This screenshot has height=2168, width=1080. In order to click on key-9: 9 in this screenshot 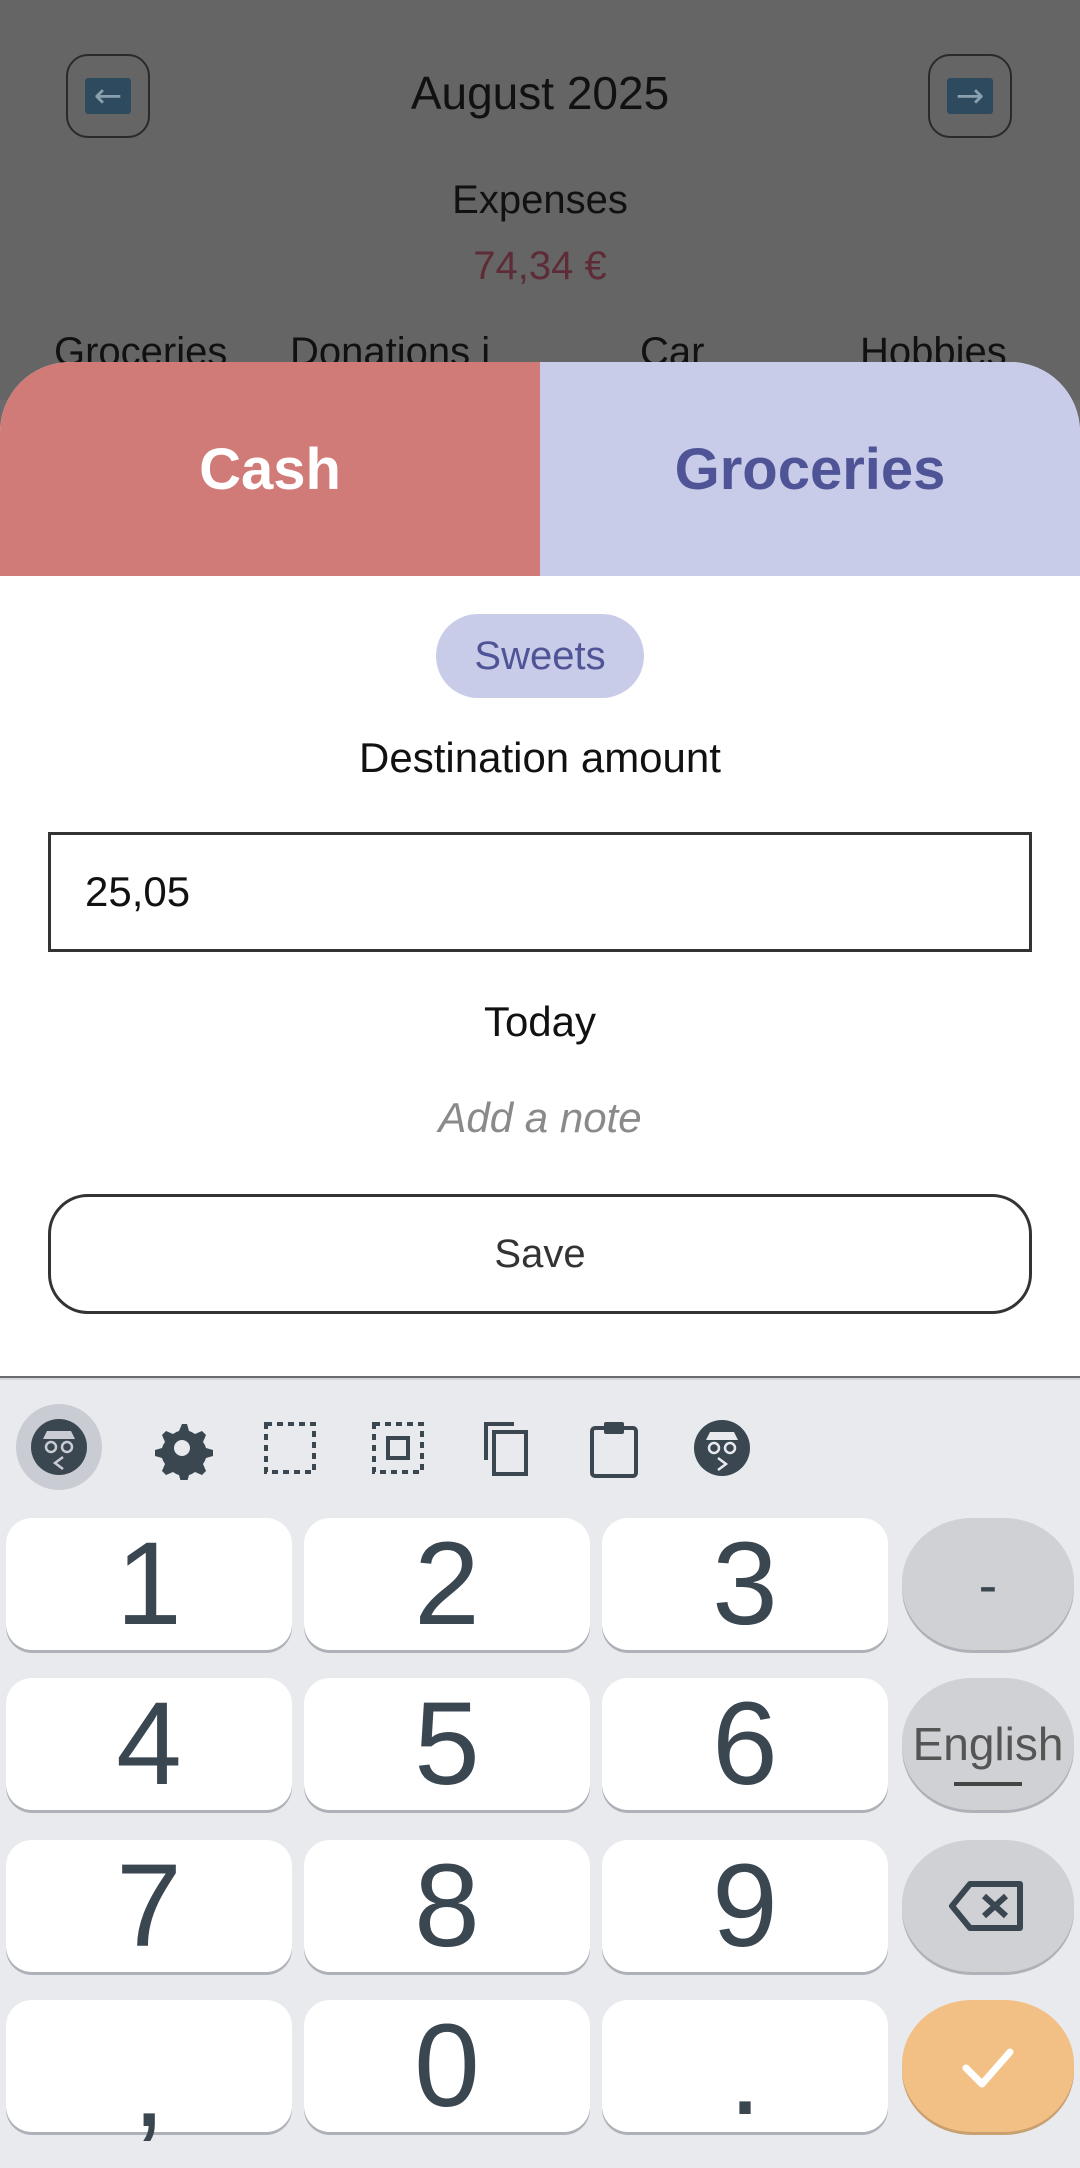, I will do `click(745, 1906)`.